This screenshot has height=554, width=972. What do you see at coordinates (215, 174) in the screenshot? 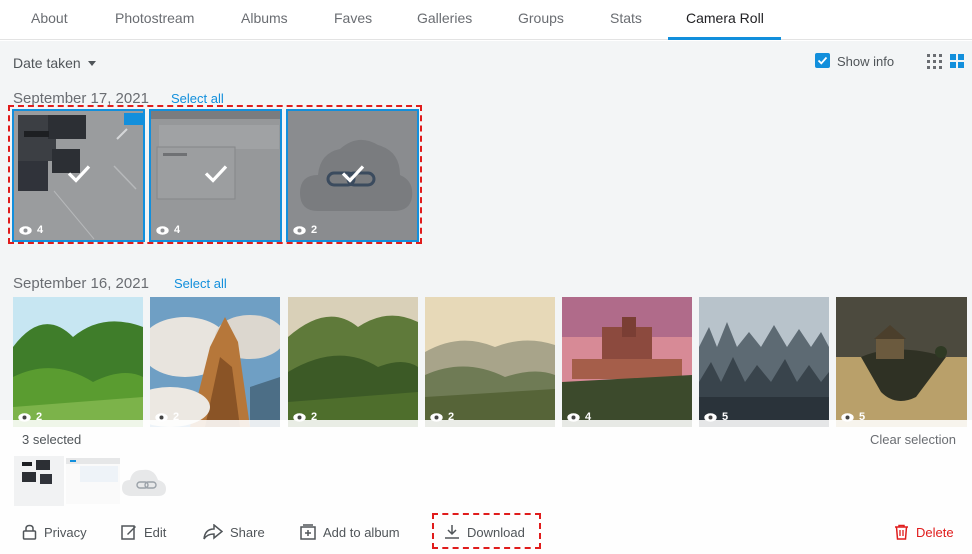
I see `selection-highlight-box` at bounding box center [215, 174].